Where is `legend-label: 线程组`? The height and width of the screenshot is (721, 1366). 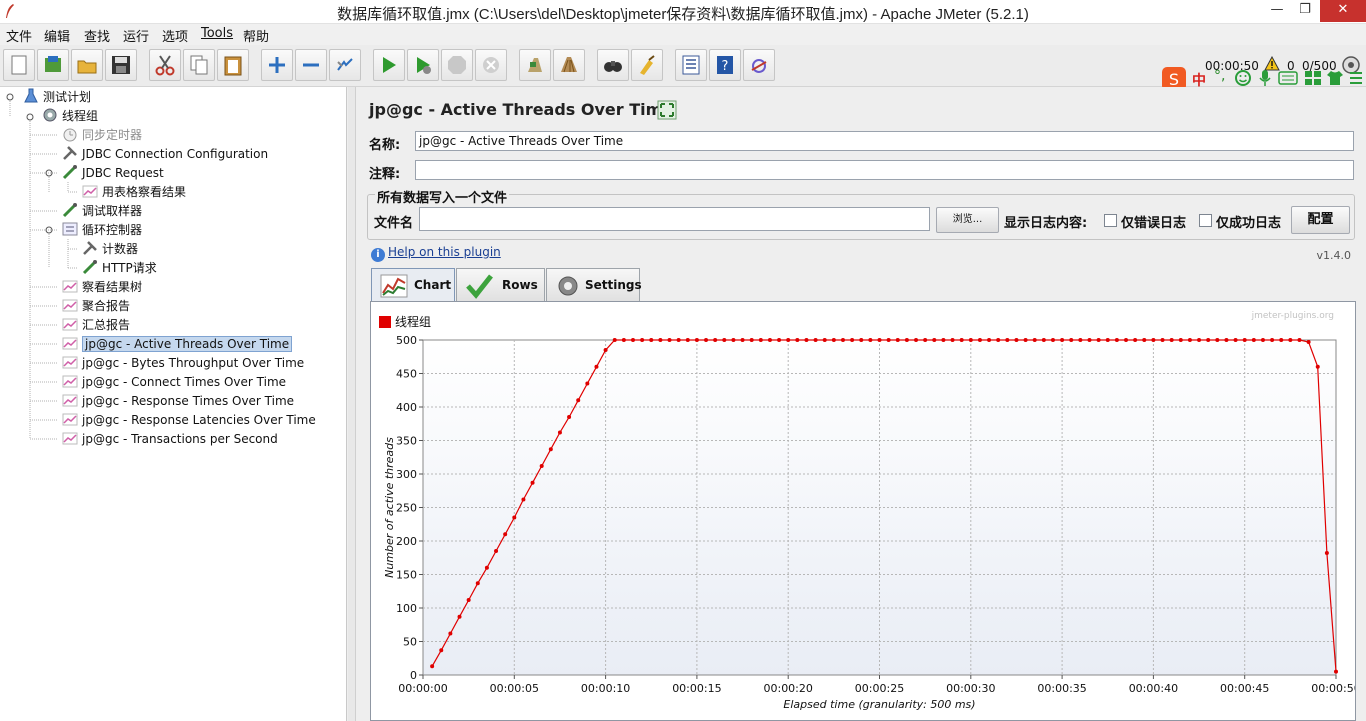 legend-label: 线程组 is located at coordinates (413, 321).